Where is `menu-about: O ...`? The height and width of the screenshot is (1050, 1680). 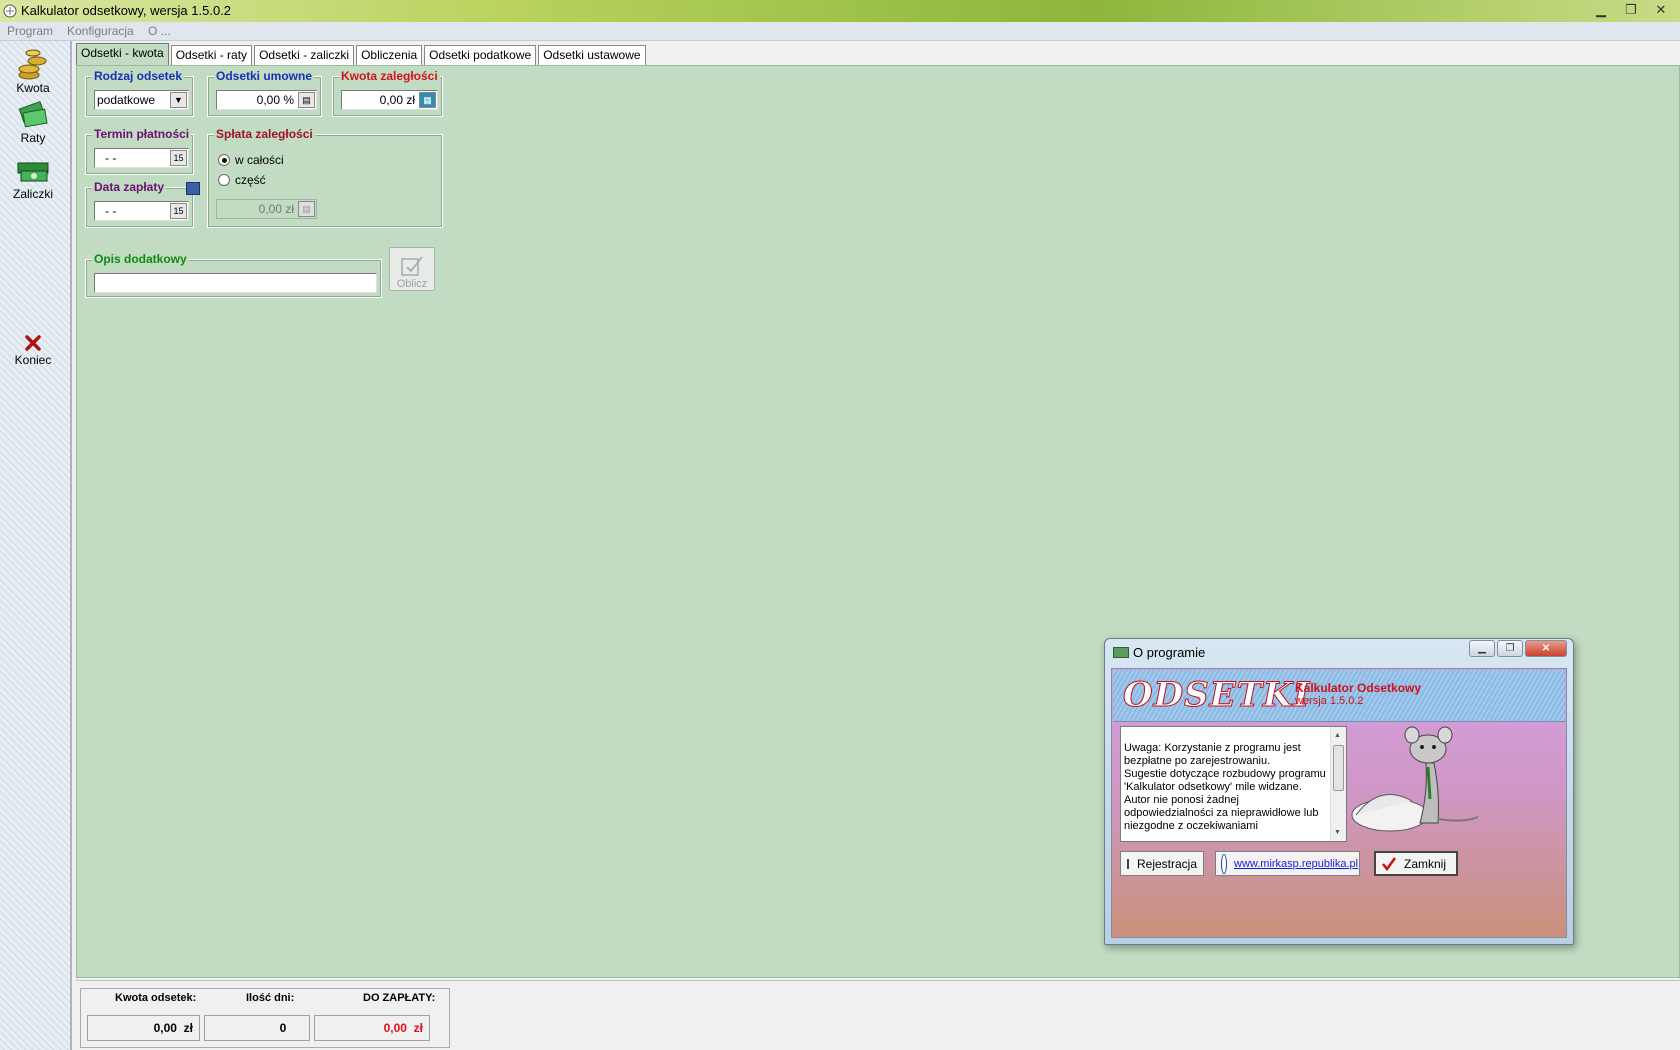
menu-about: O ... is located at coordinates (159, 31).